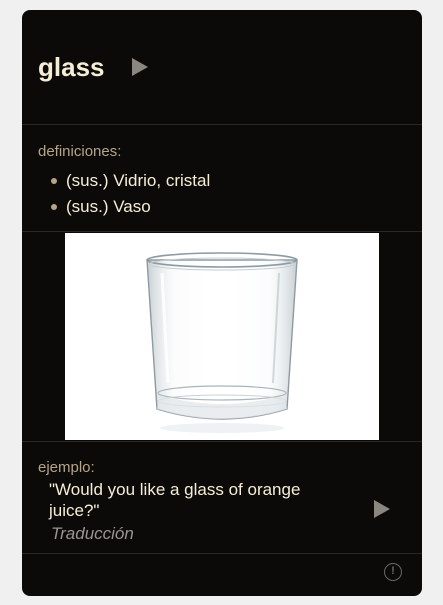  Describe the element at coordinates (80, 151) in the screenshot. I see `definitions-label: definiciones:` at that location.